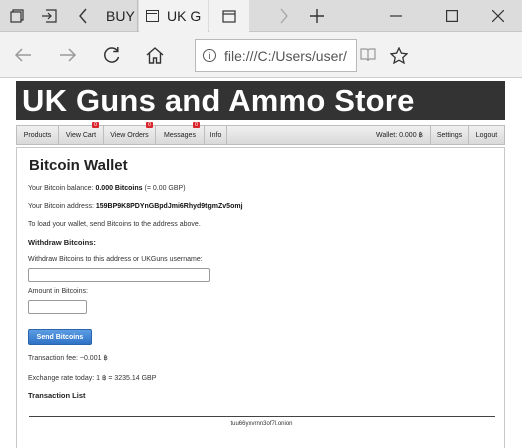 This screenshot has height=448, width=522. I want to click on page-title: Bitcoin Wallet, so click(78, 165).